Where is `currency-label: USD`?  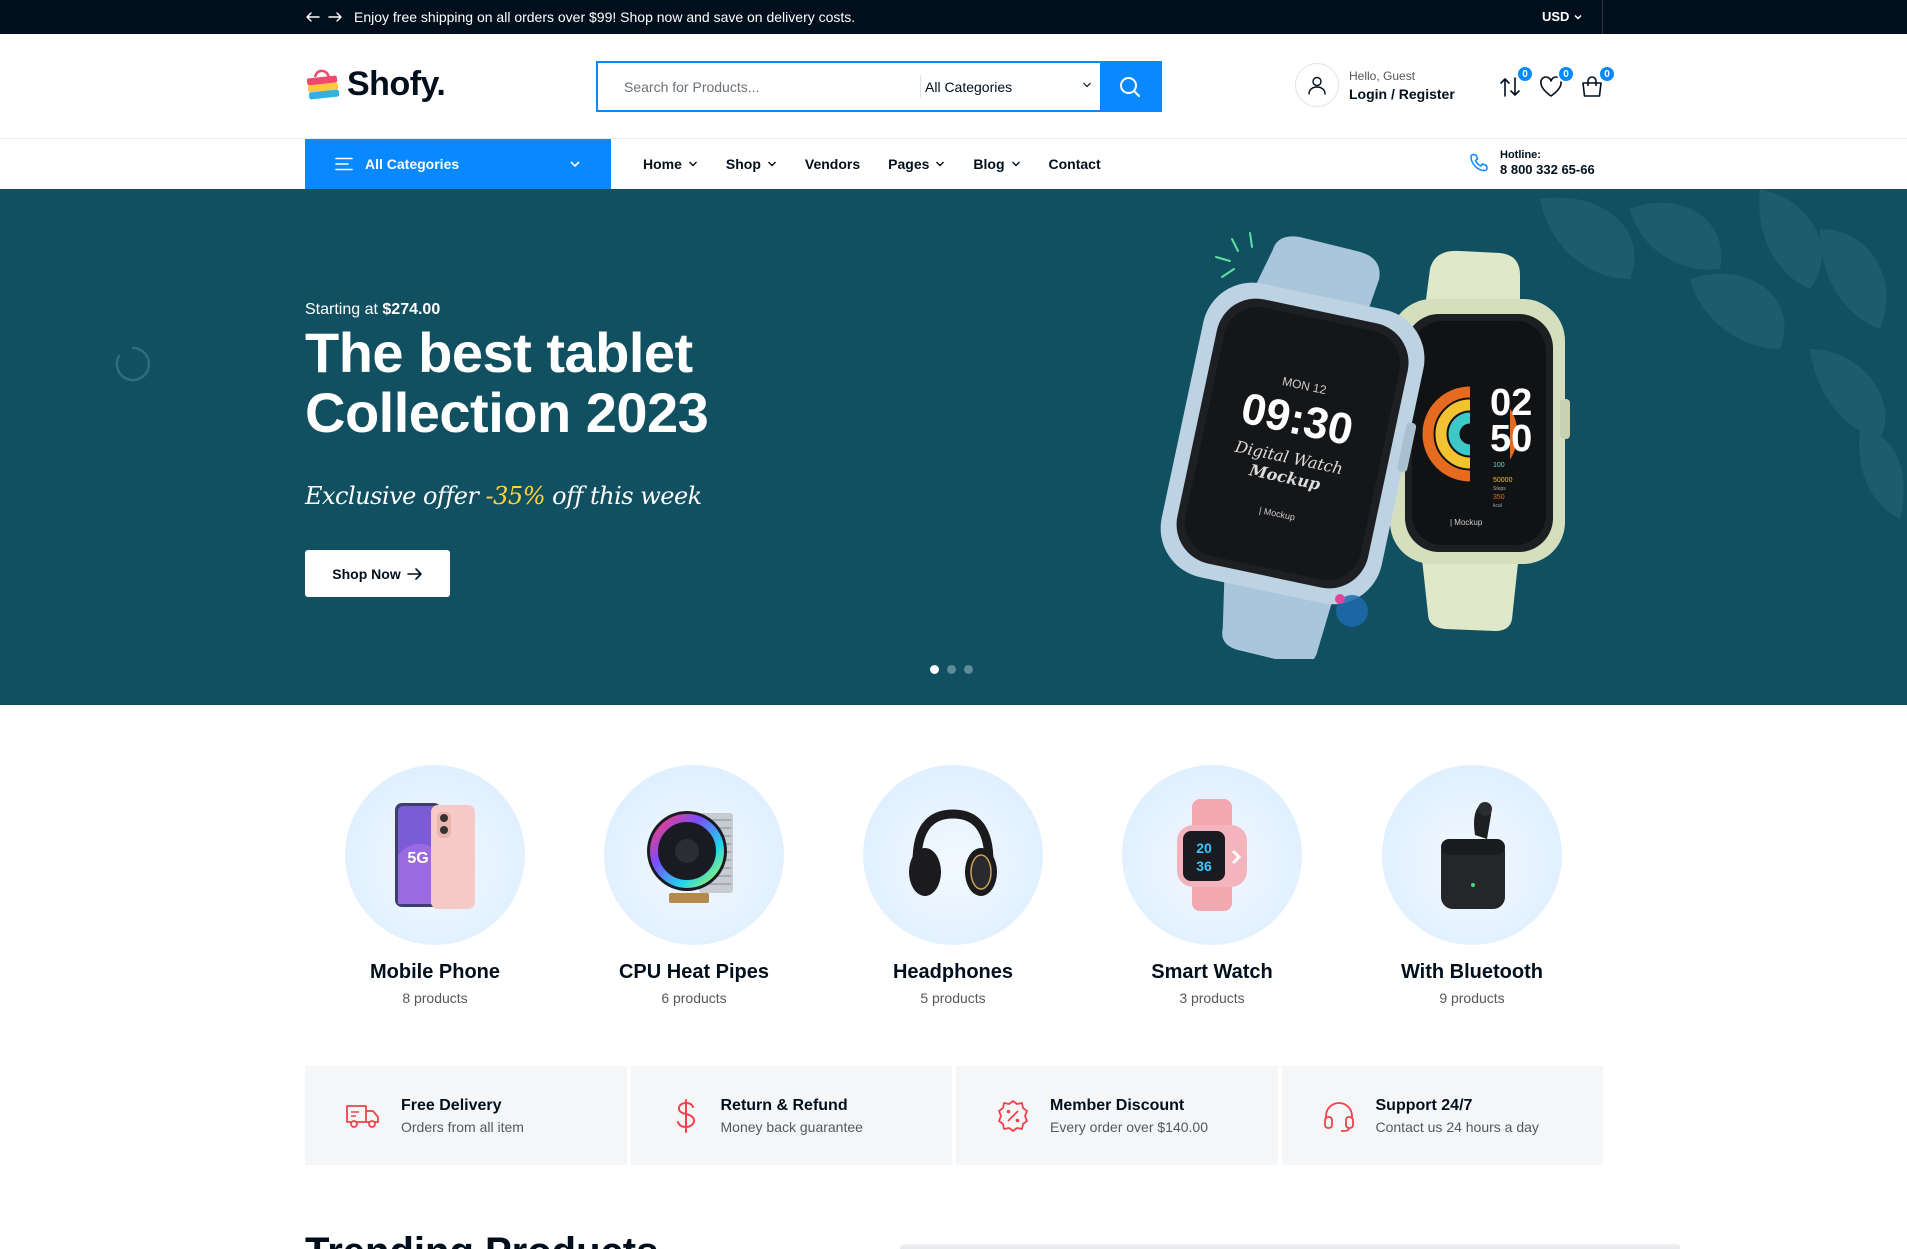 currency-label: USD is located at coordinates (1556, 16).